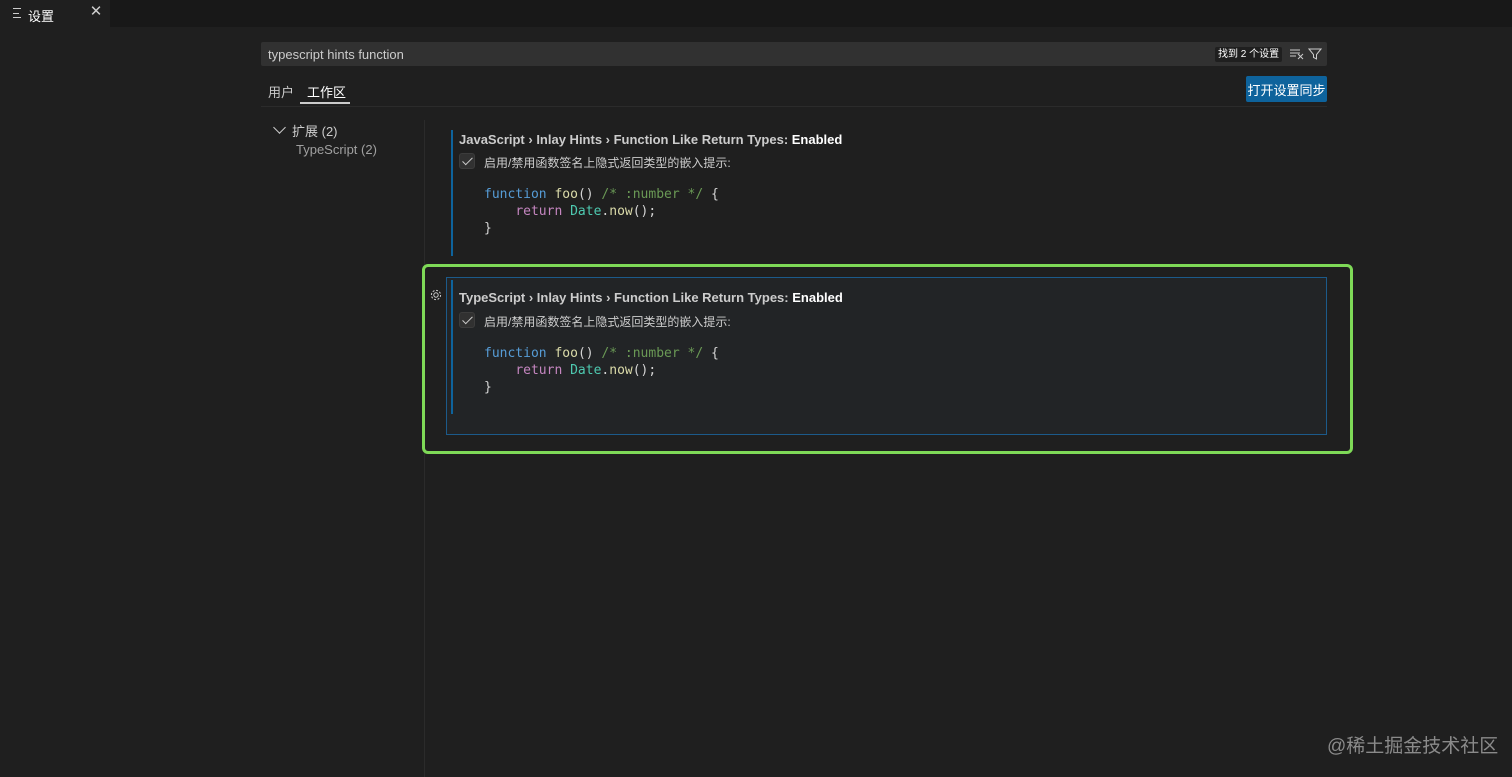 This screenshot has width=1512, height=777. I want to click on chevron-down-icon, so click(279, 127).